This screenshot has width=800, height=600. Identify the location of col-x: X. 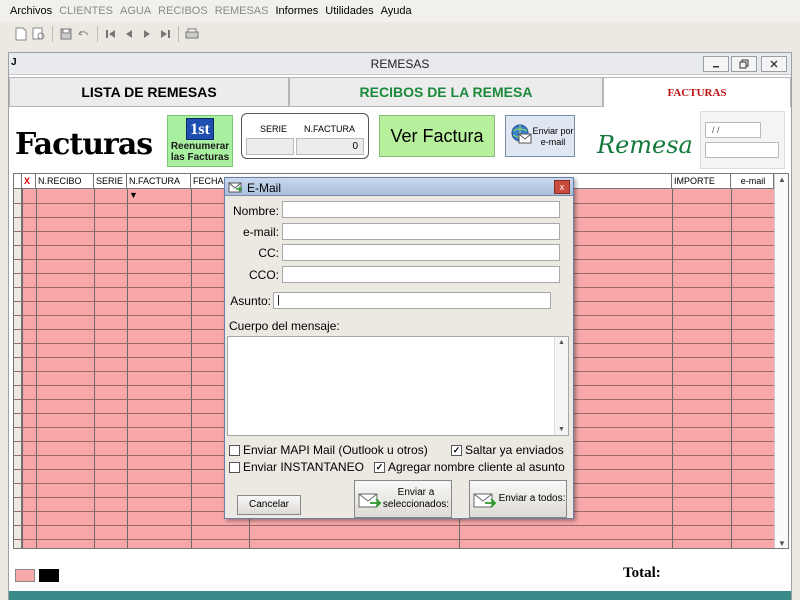
(29, 181).